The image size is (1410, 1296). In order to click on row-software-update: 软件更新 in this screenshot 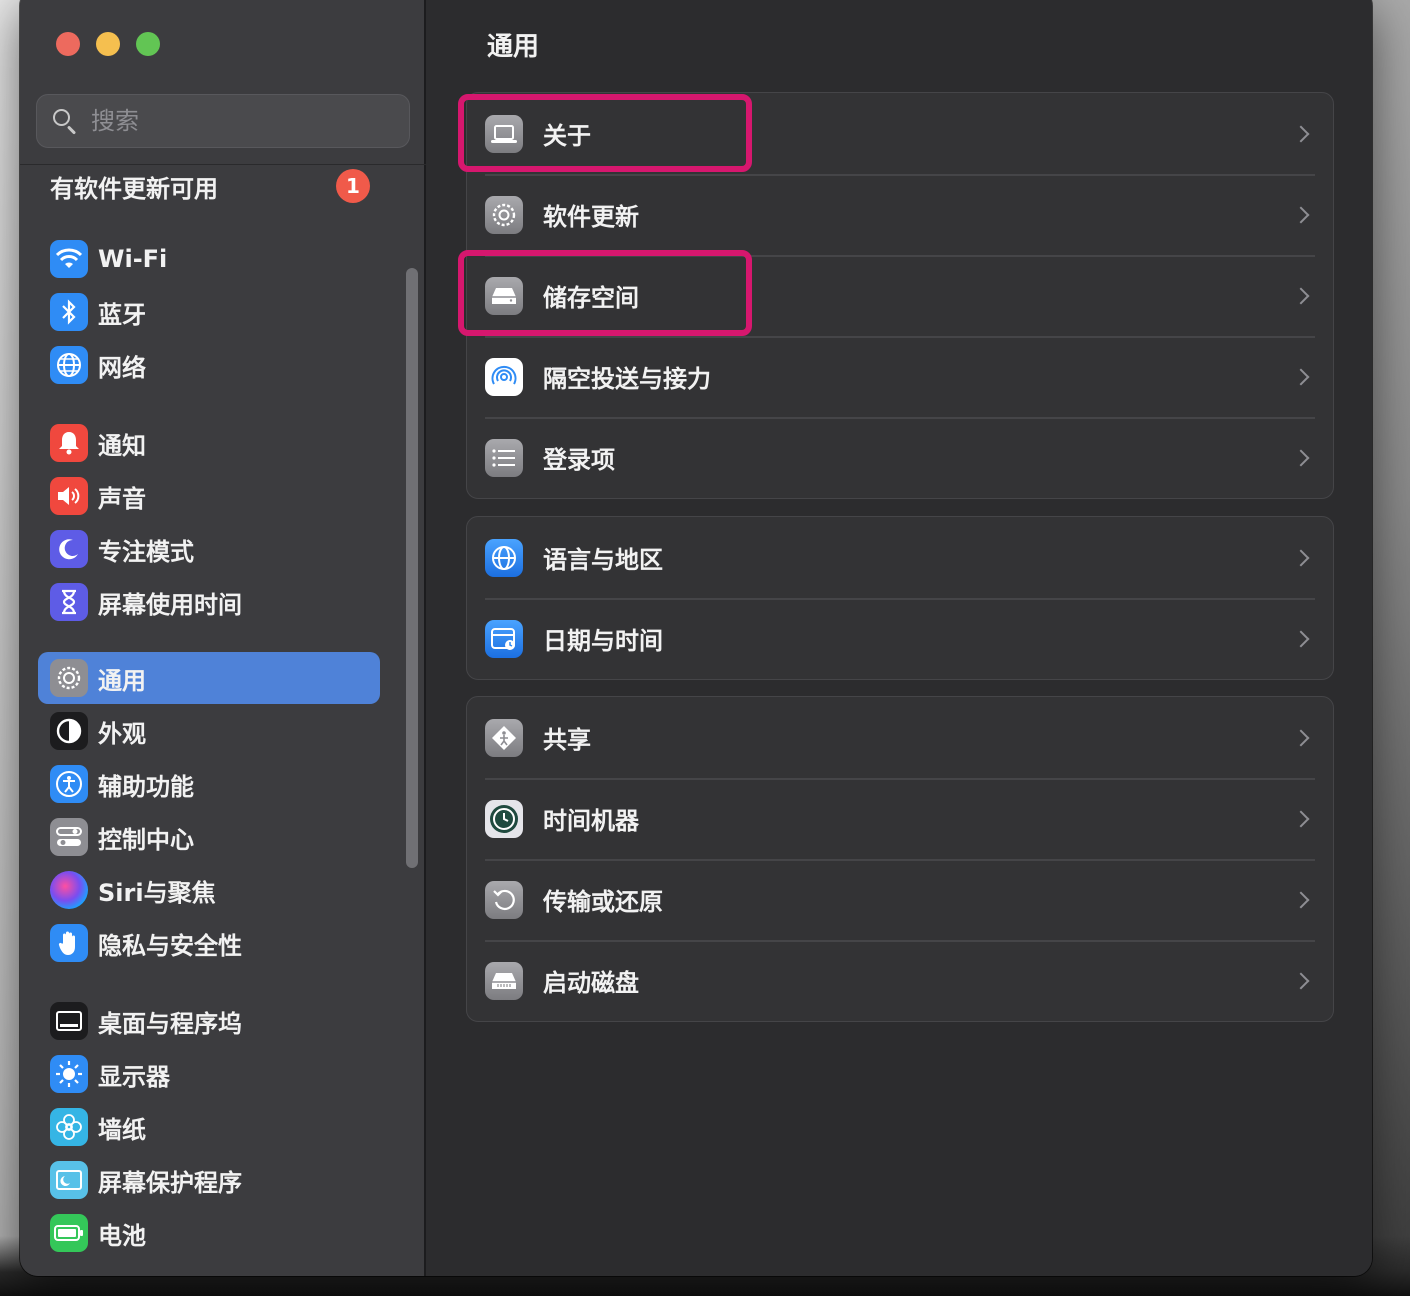, I will do `click(900, 214)`.